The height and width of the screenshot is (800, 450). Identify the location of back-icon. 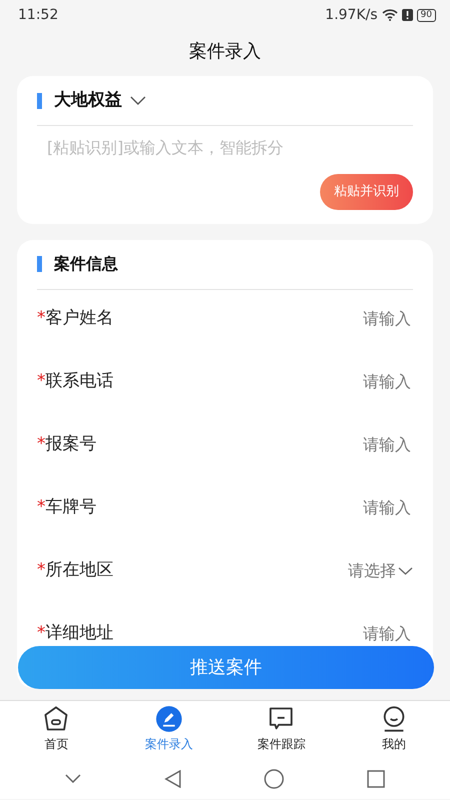
(173, 779).